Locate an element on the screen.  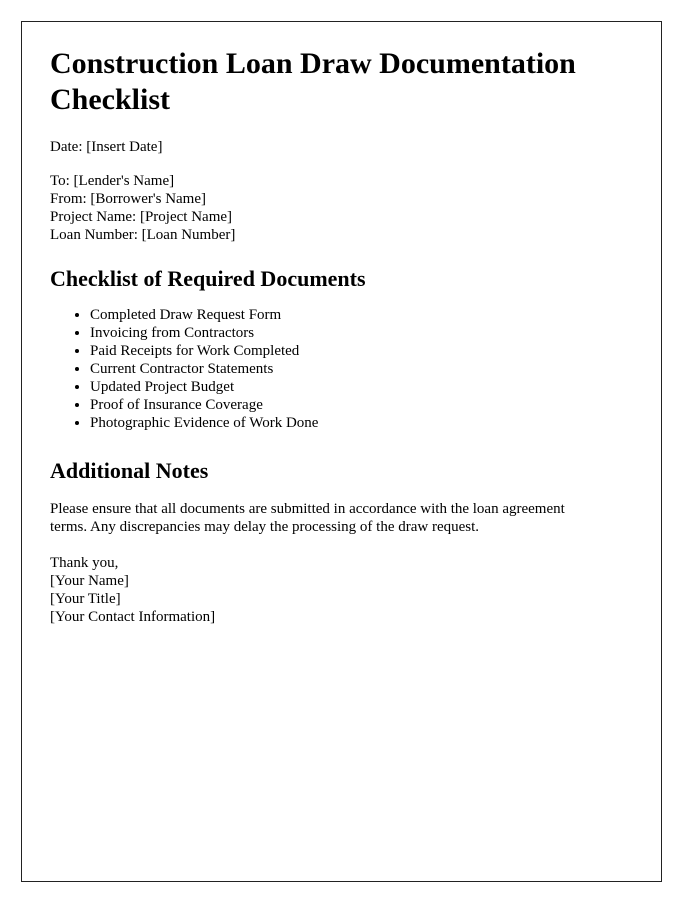
checklist-section-heading: Checklist of Required Documents is located at coordinates (208, 278).